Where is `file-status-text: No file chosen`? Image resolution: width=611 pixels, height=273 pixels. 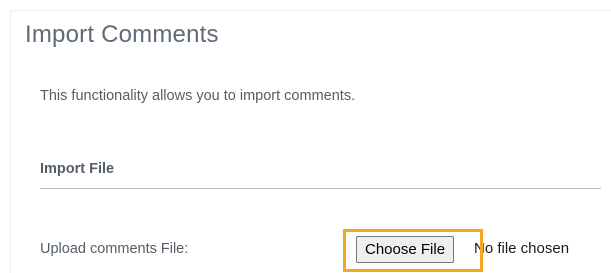
file-status-text: No file chosen is located at coordinates (522, 248).